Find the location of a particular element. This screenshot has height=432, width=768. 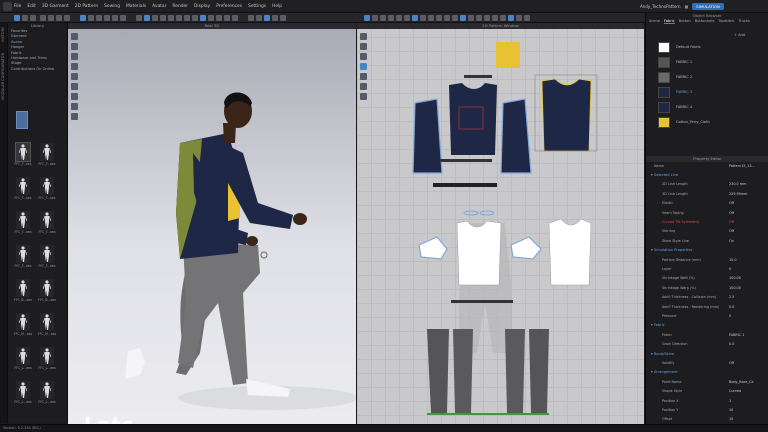

property-value: 229.99mm is located at coordinates (738, 194).